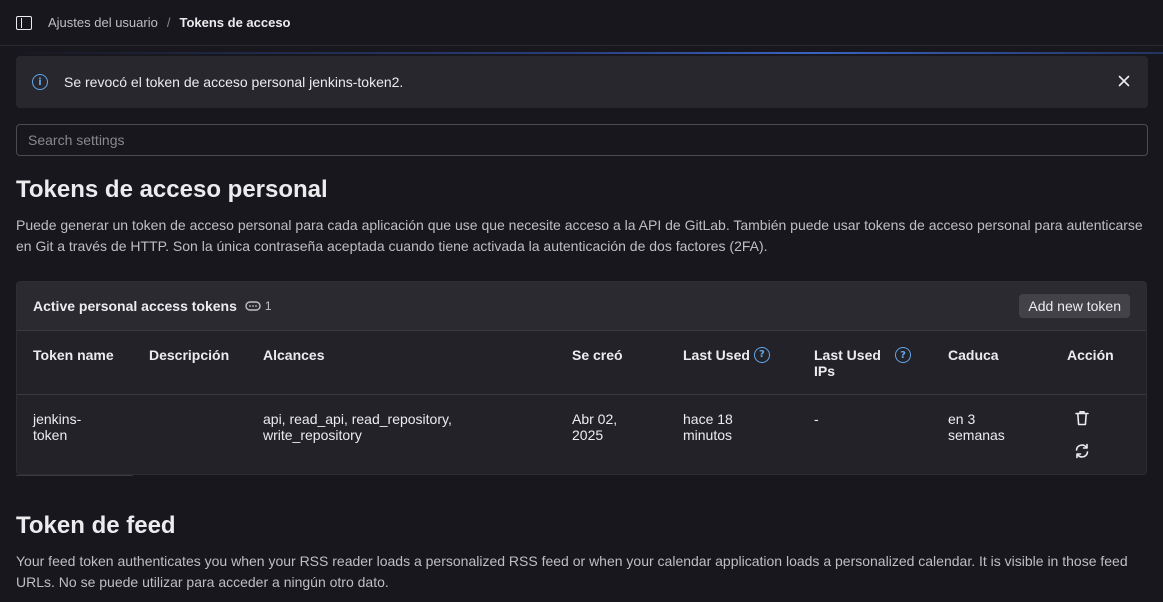  I want to click on col-token-name: Token name, so click(73, 355).